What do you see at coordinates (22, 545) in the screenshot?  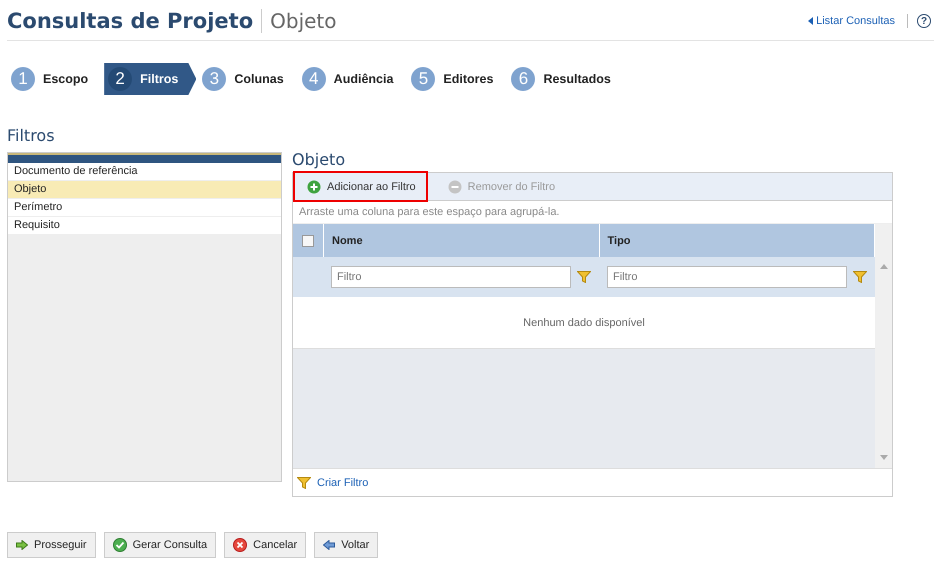 I see `right-arrow-icon` at bounding box center [22, 545].